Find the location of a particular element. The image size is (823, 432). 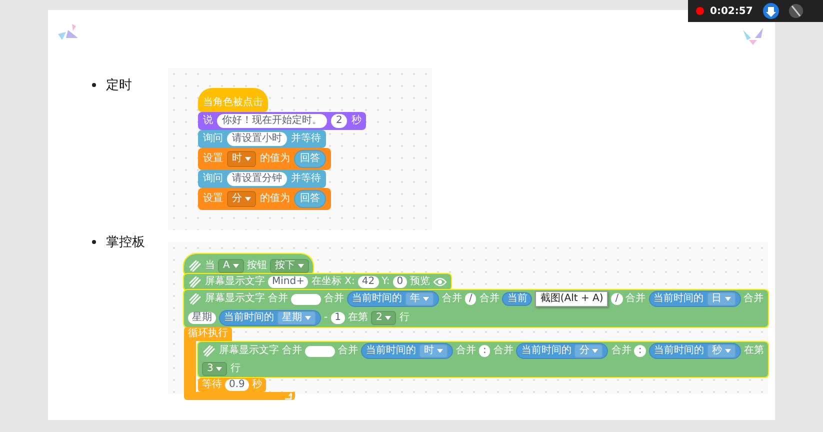

dropdown: A is located at coordinates (231, 266).